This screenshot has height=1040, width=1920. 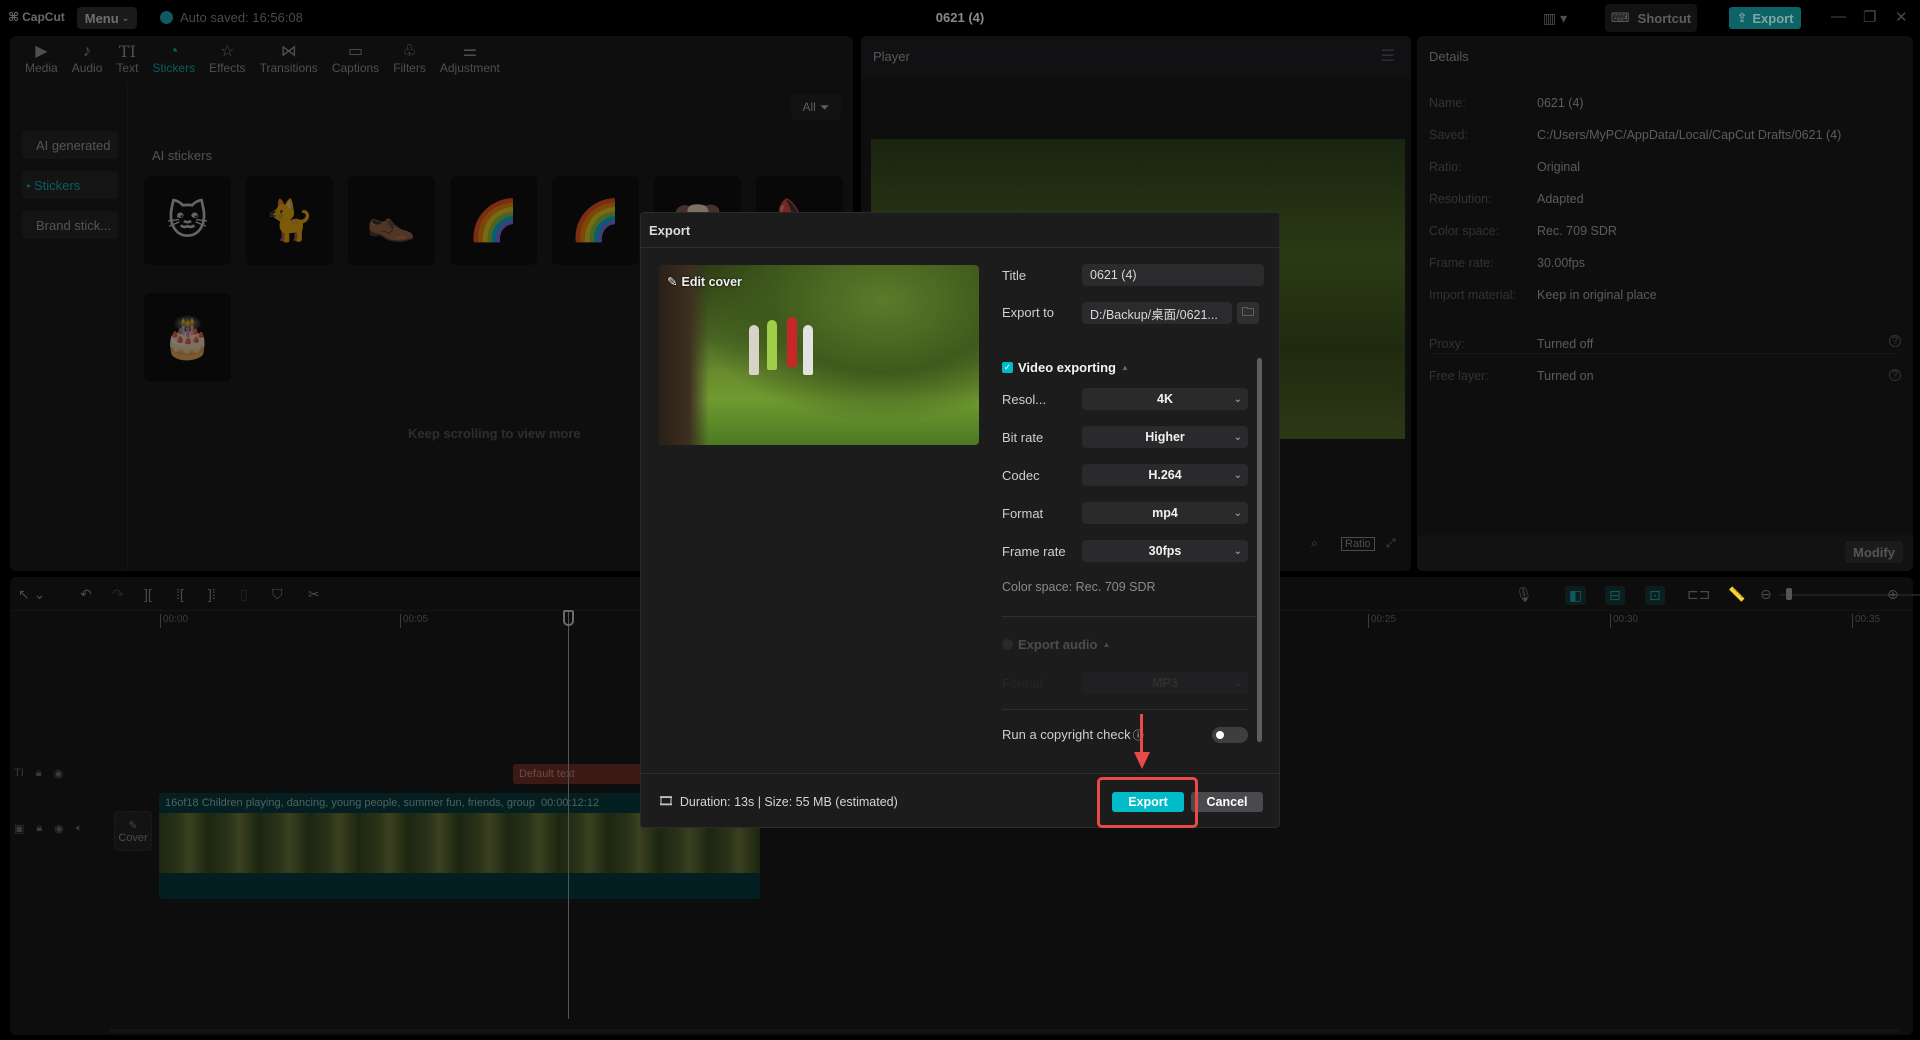 I want to click on rainbow-sticker-icon: 🌈, so click(x=595, y=221).